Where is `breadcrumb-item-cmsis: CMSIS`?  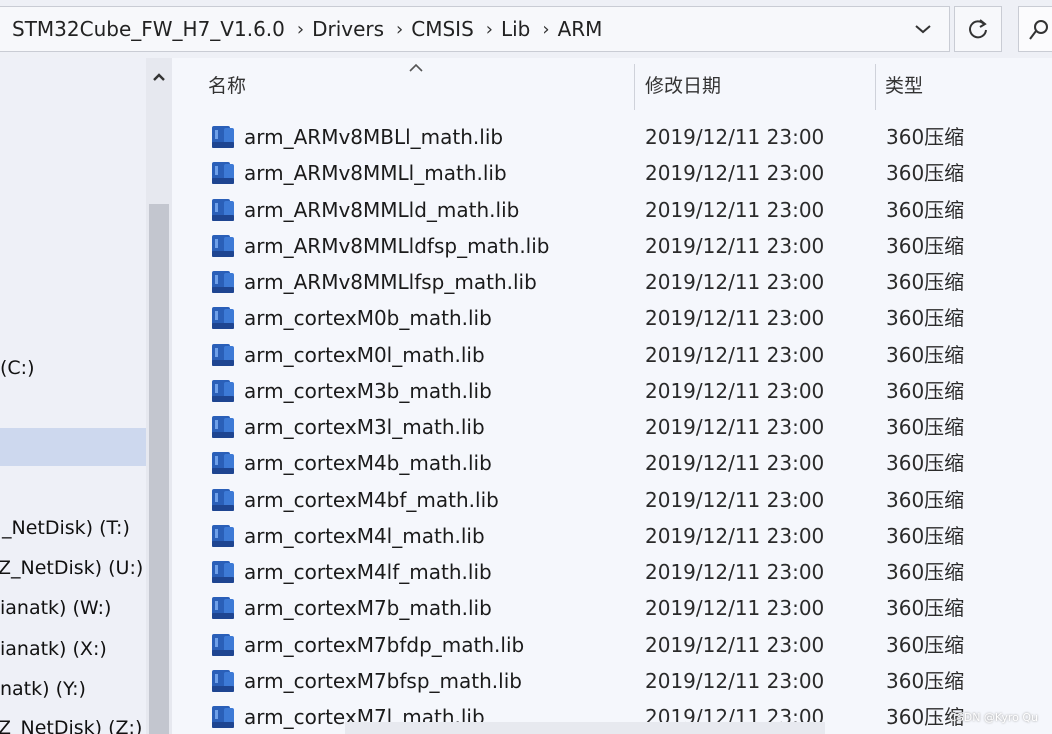 breadcrumb-item-cmsis: CMSIS is located at coordinates (443, 29).